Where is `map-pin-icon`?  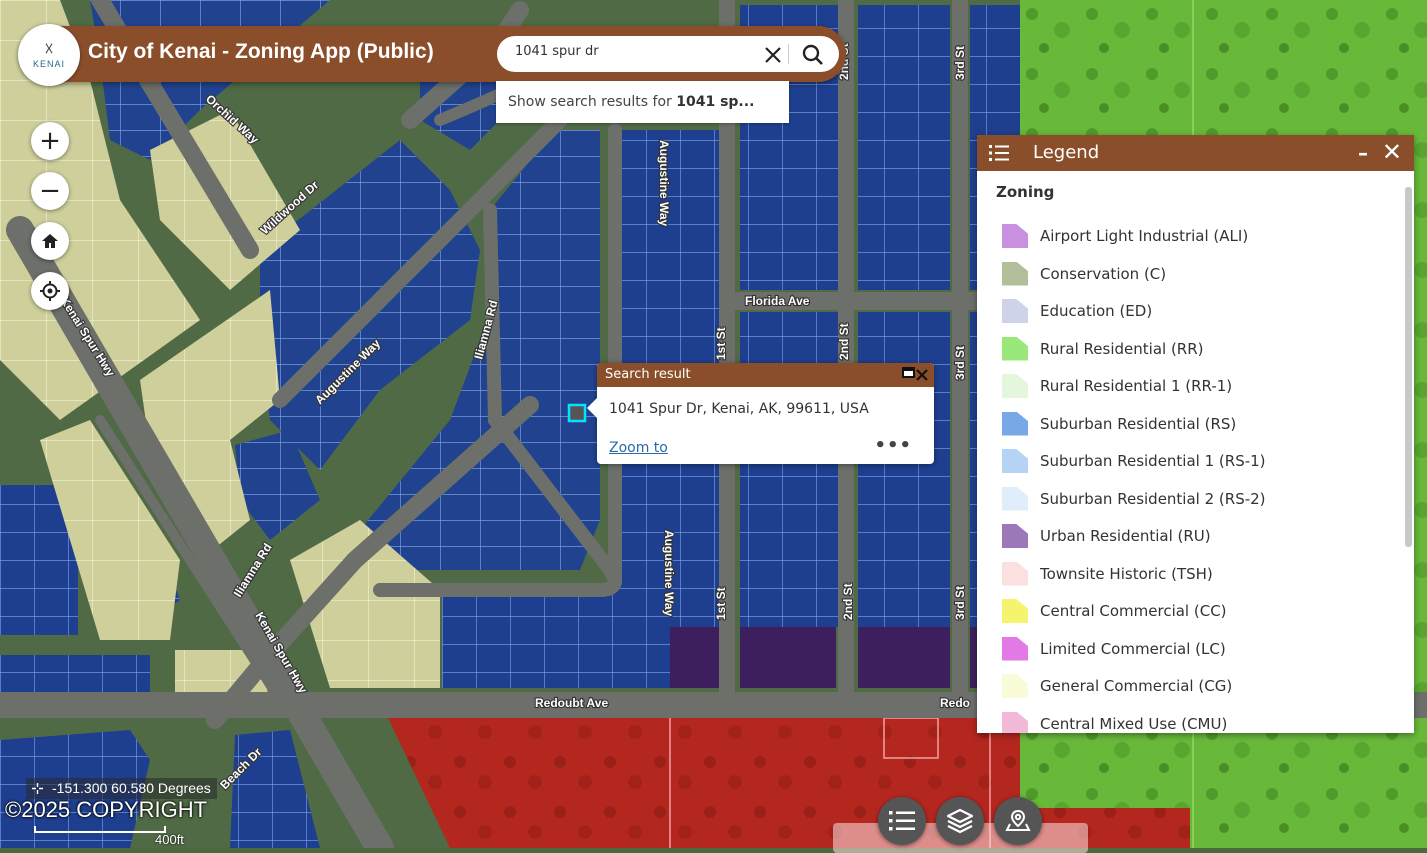
map-pin-icon is located at coordinates (1018, 820).